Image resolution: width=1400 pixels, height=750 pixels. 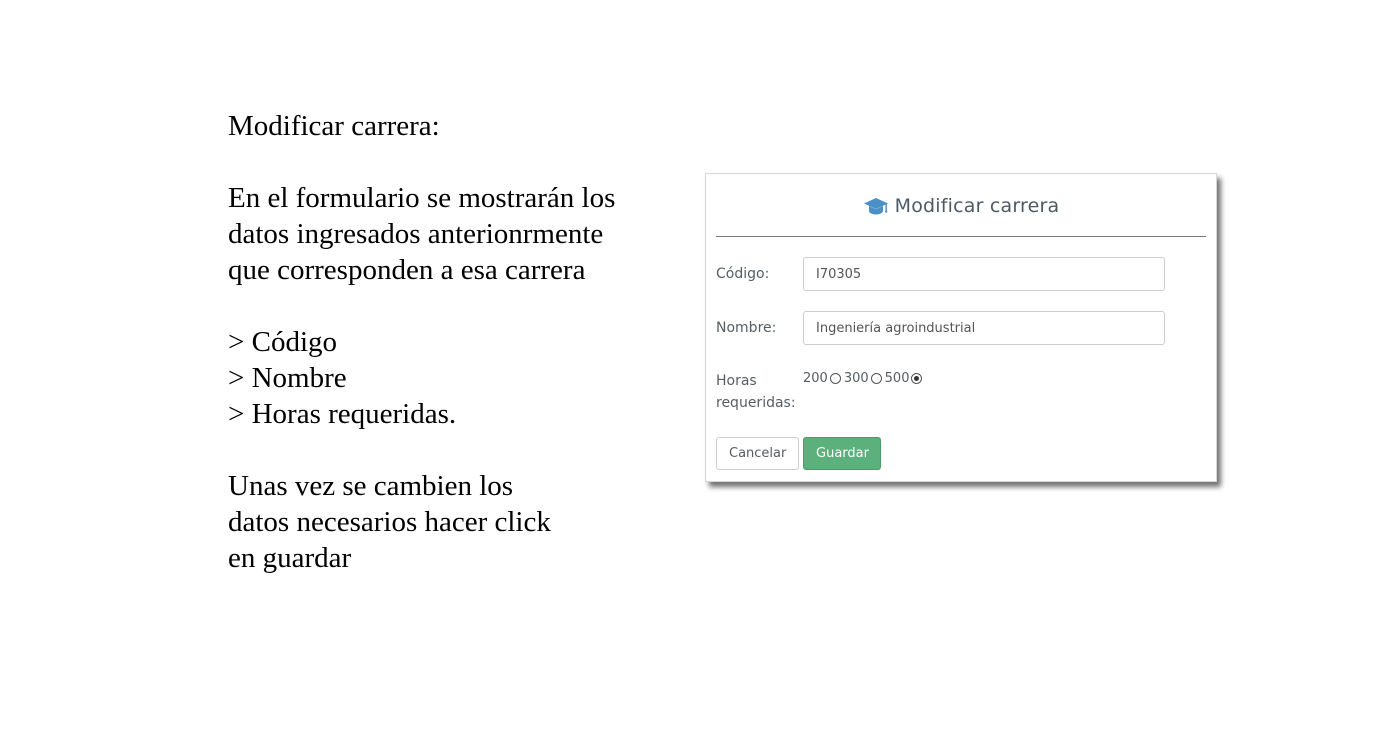 I want to click on instructions-fields-list: > Código > Nombre > Horas requeridas., so click(x=448, y=378).